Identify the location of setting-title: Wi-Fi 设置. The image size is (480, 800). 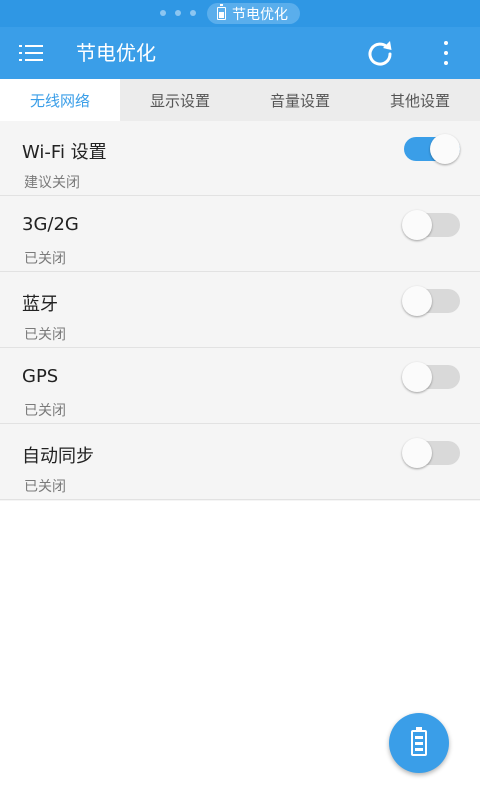
(64, 152).